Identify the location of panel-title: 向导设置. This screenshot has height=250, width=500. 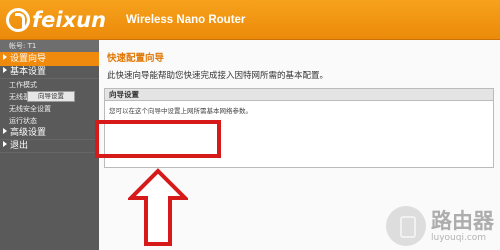
(299, 95).